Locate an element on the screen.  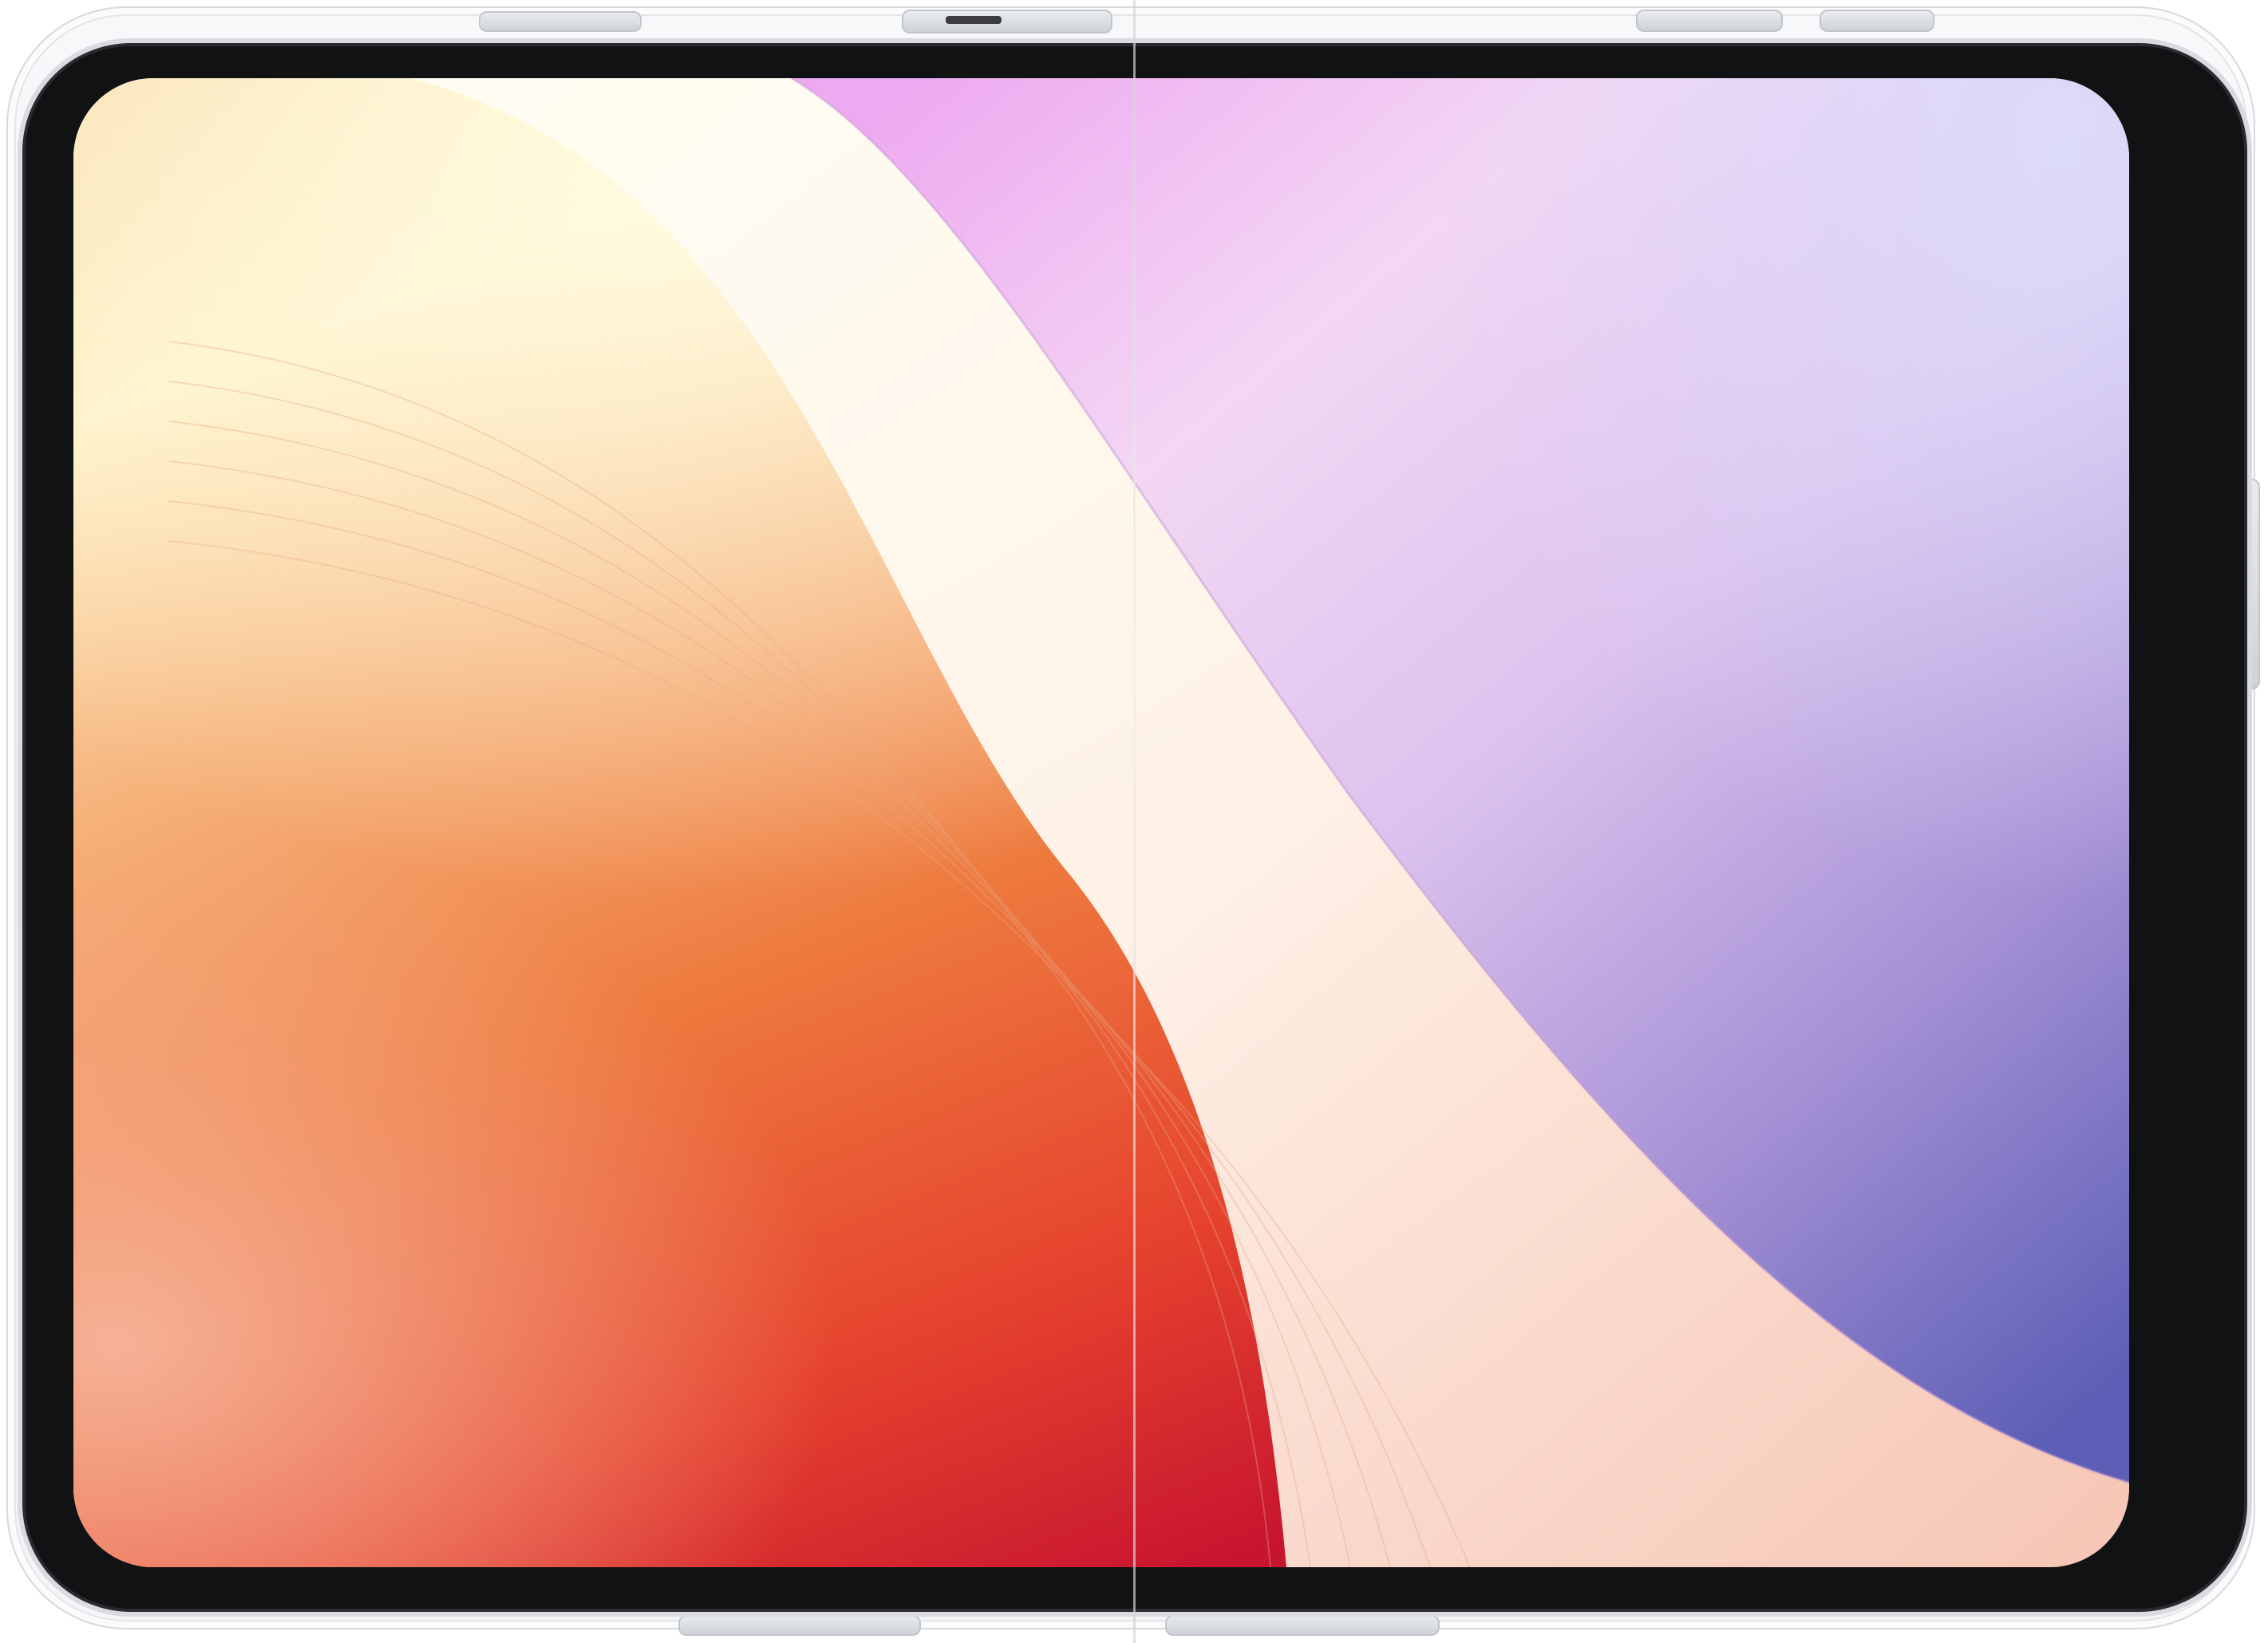
power-button is located at coordinates (1877, 21).